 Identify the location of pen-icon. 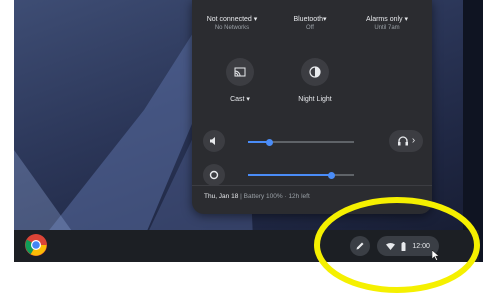
(360, 246).